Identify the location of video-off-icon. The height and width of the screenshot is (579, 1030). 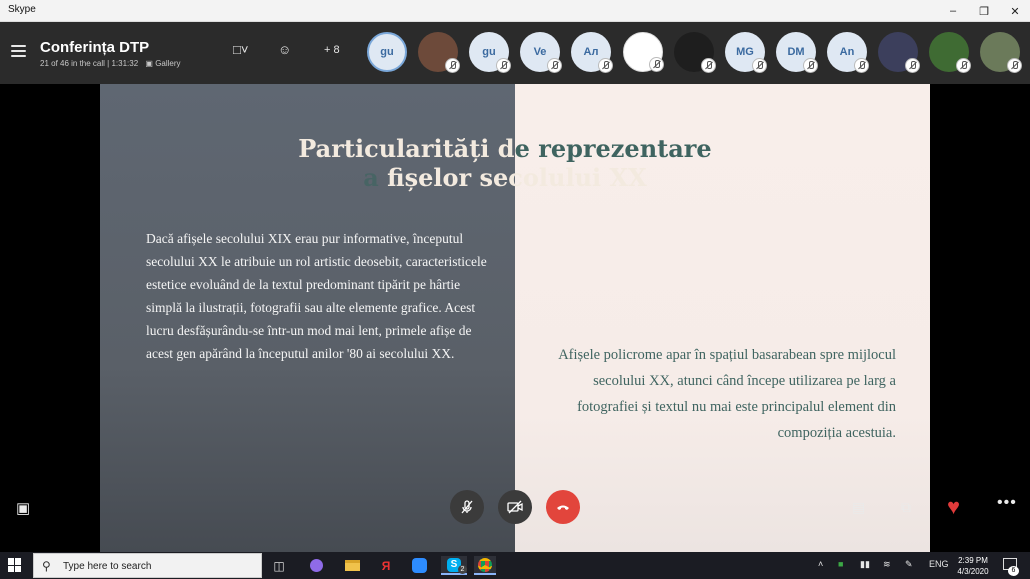
(515, 507).